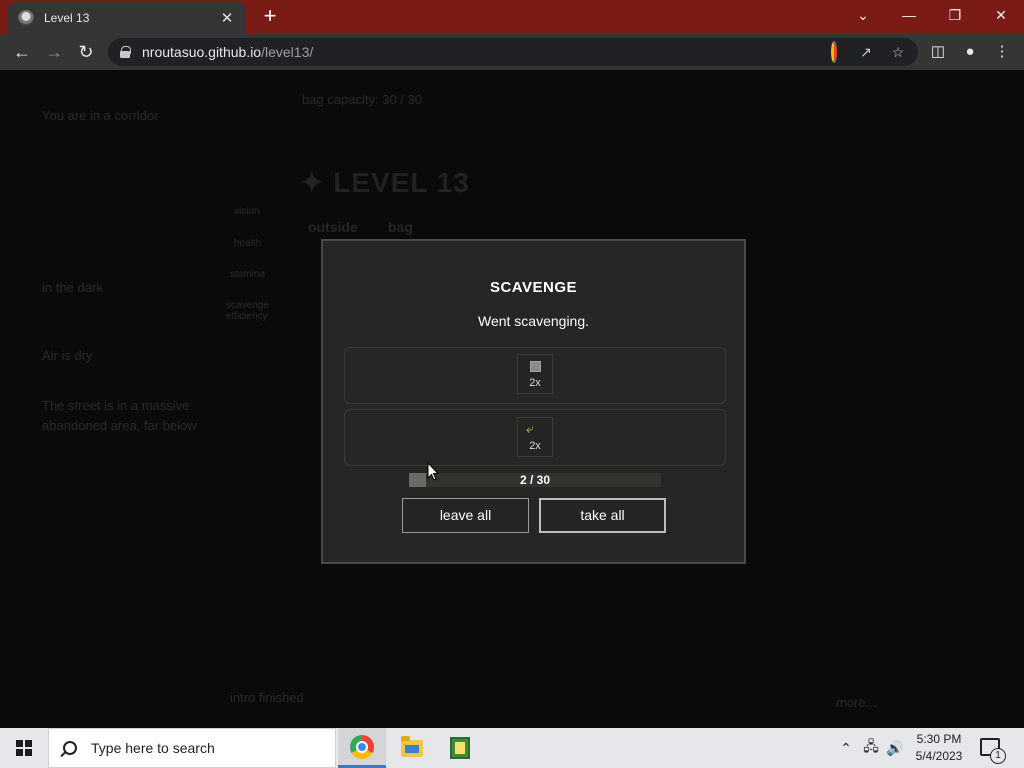  Describe the element at coordinates (533, 321) in the screenshot. I see `modal-description: Went scavenging.` at that location.